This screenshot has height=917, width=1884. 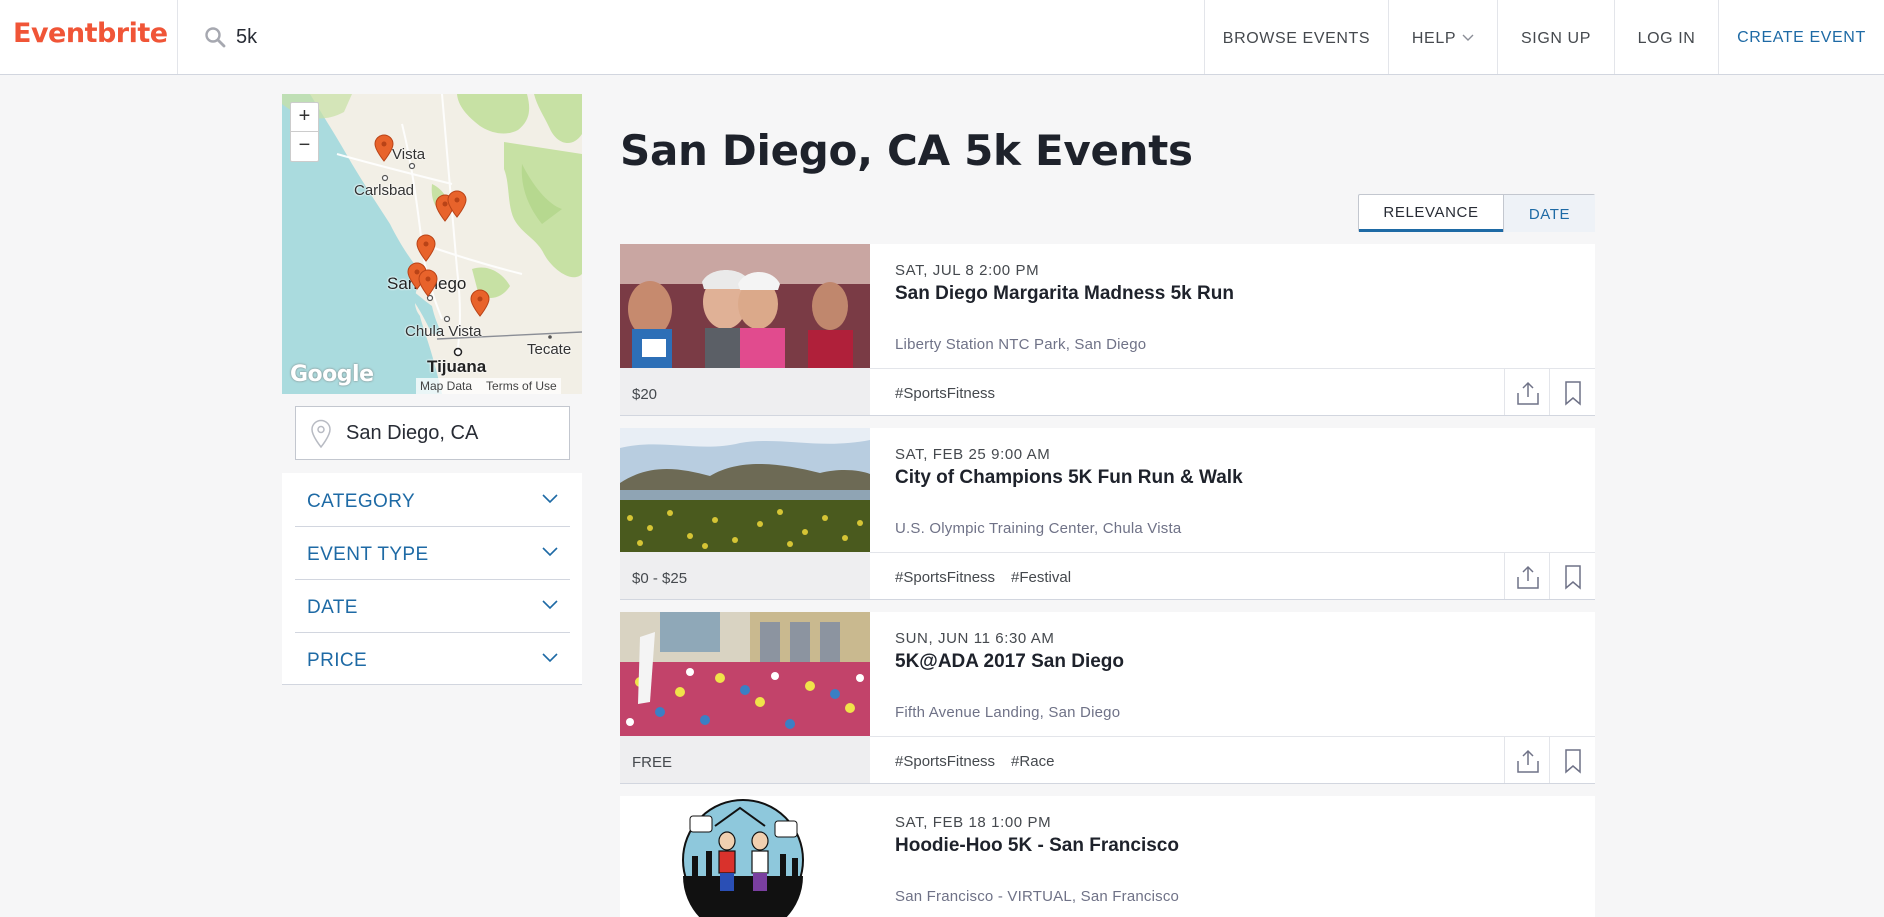 What do you see at coordinates (967, 270) in the screenshot?
I see `event-date: SAT, JUL 8 2:00 PM` at bounding box center [967, 270].